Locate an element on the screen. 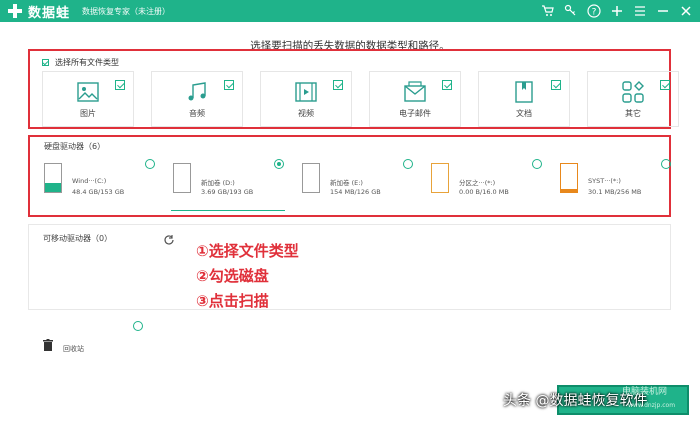 This screenshot has height=421, width=700. plus-icon is located at coordinates (616, 10).